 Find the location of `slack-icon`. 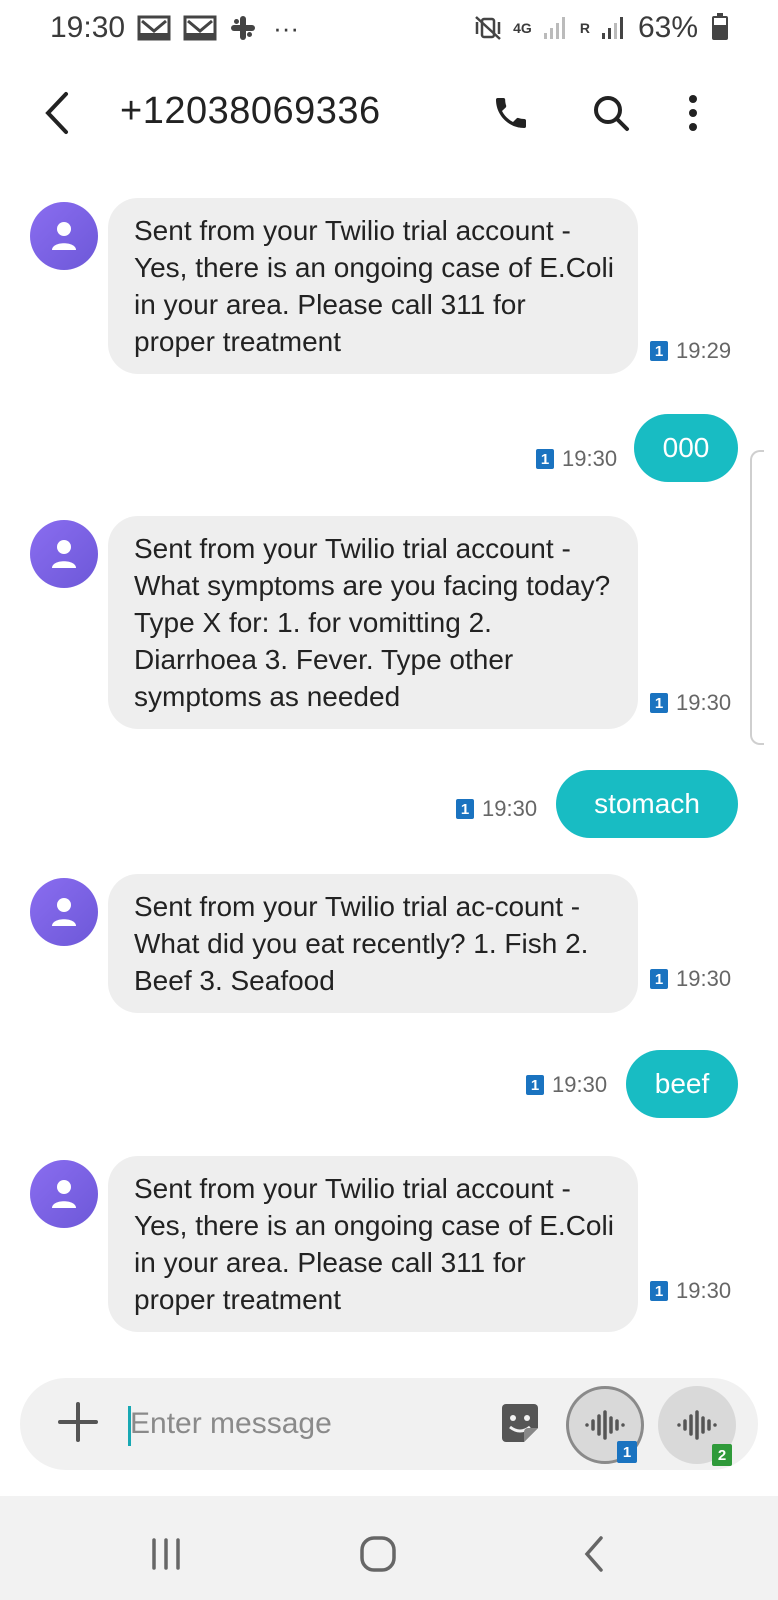

slack-icon is located at coordinates (243, 28).